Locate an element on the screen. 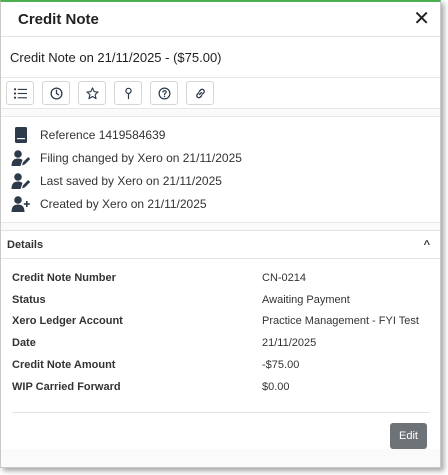  close-icon: ✕ is located at coordinates (421, 19).